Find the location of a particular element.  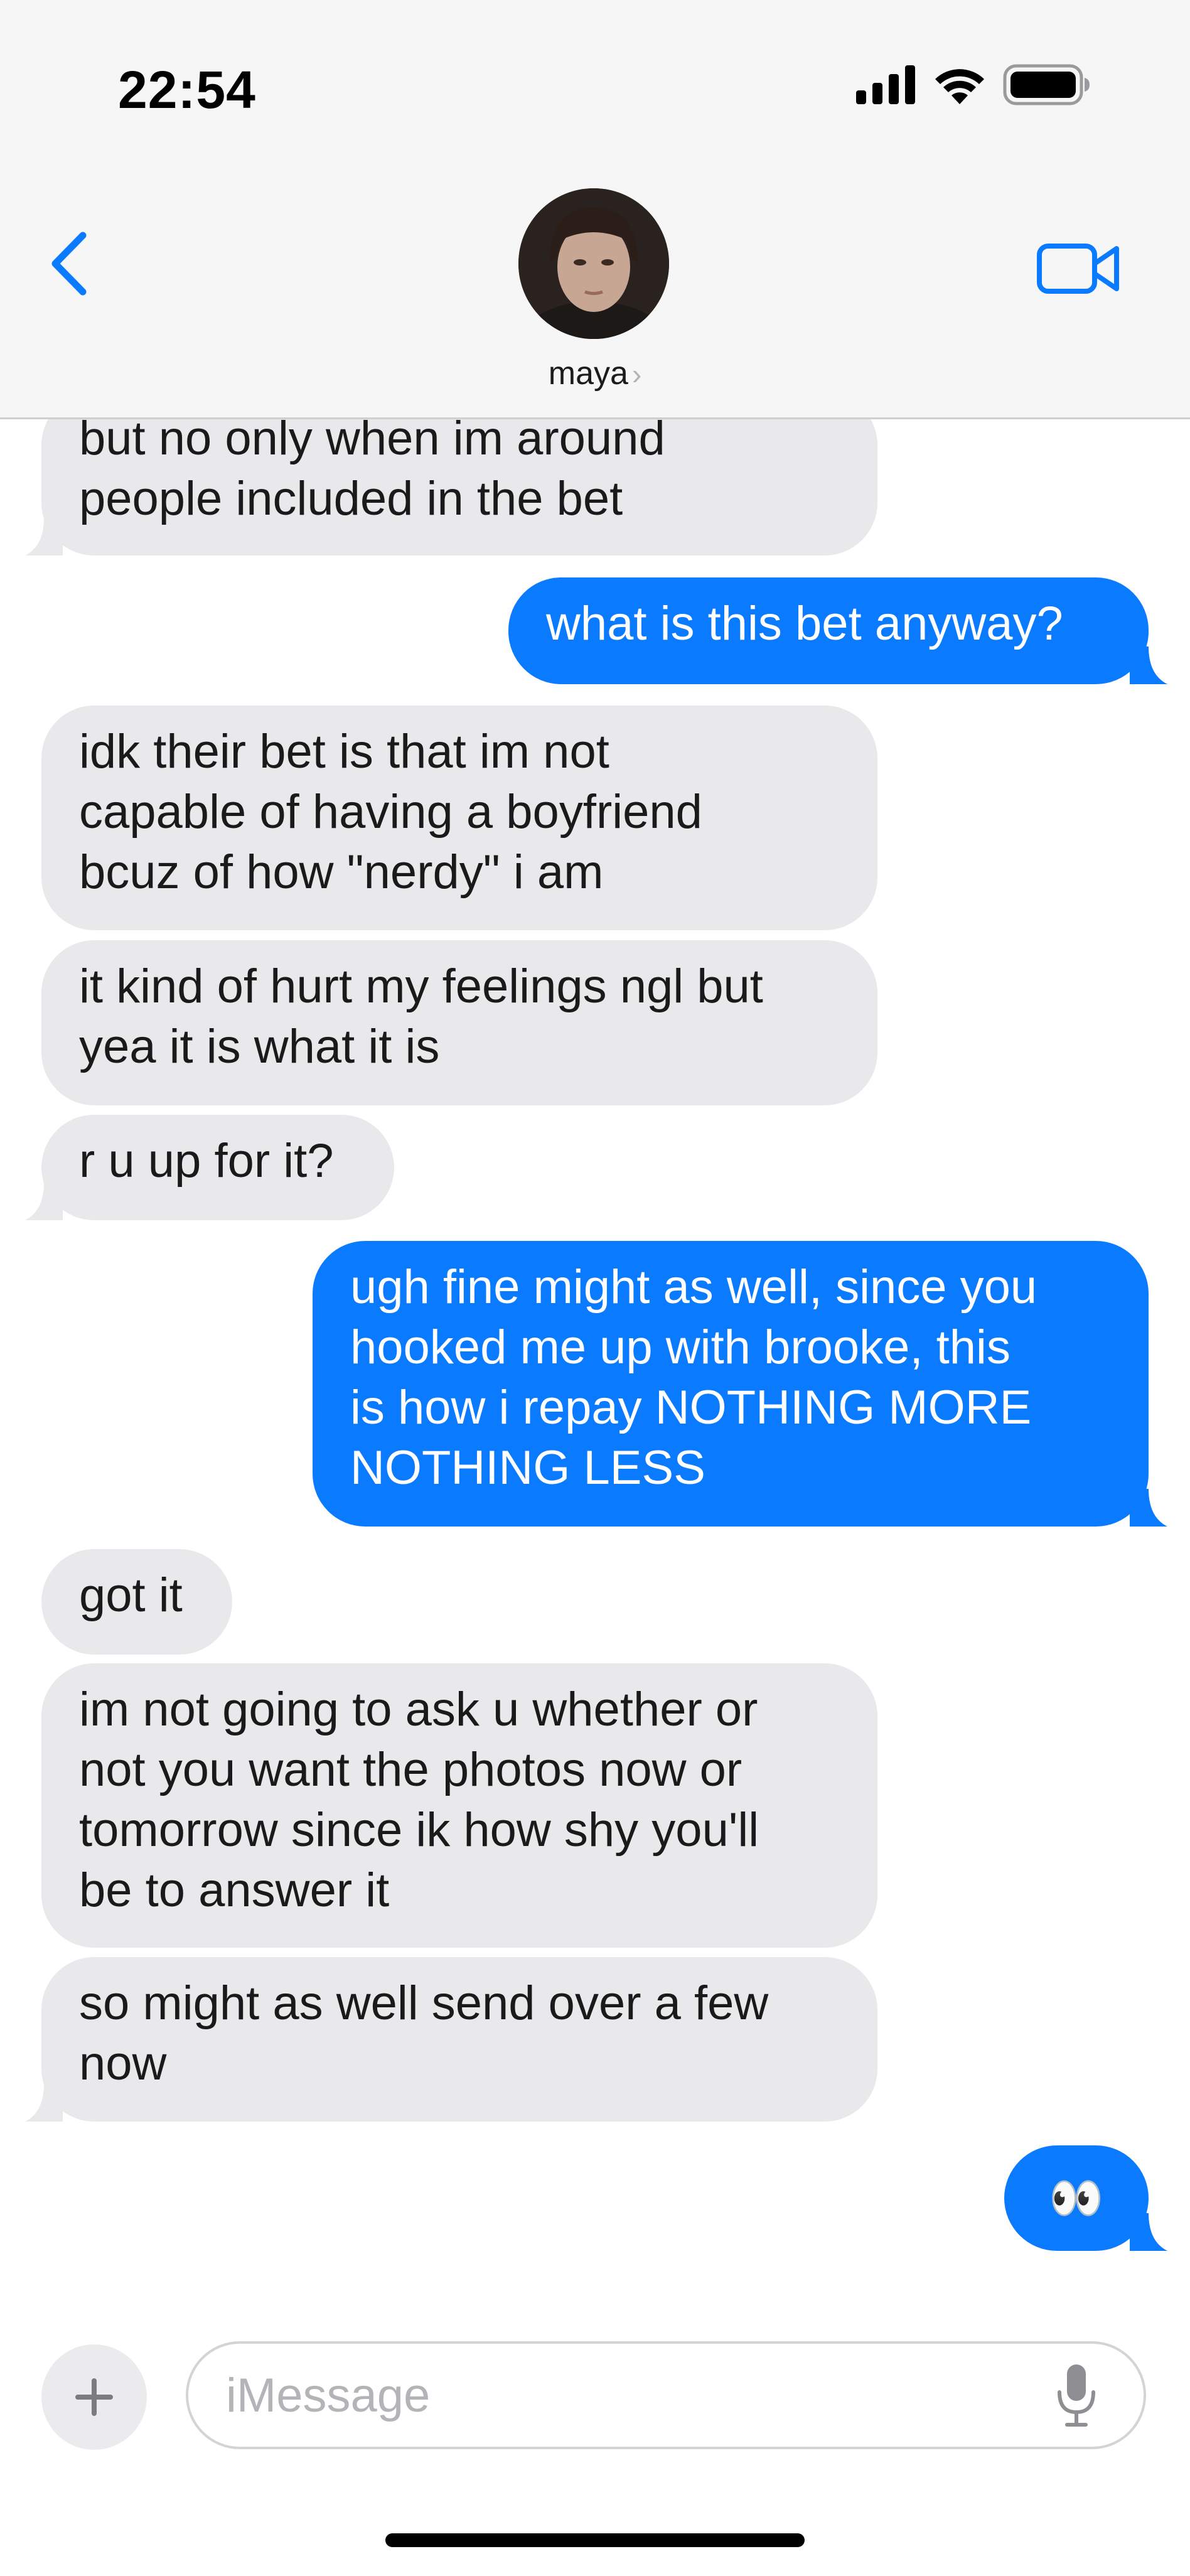

plus-button is located at coordinates (94, 2397).